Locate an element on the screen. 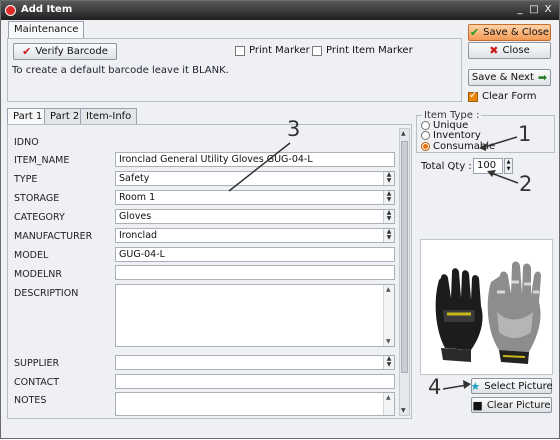 This screenshot has width=560, height=440. save-close-button: ✔ Save & Close is located at coordinates (509, 32).